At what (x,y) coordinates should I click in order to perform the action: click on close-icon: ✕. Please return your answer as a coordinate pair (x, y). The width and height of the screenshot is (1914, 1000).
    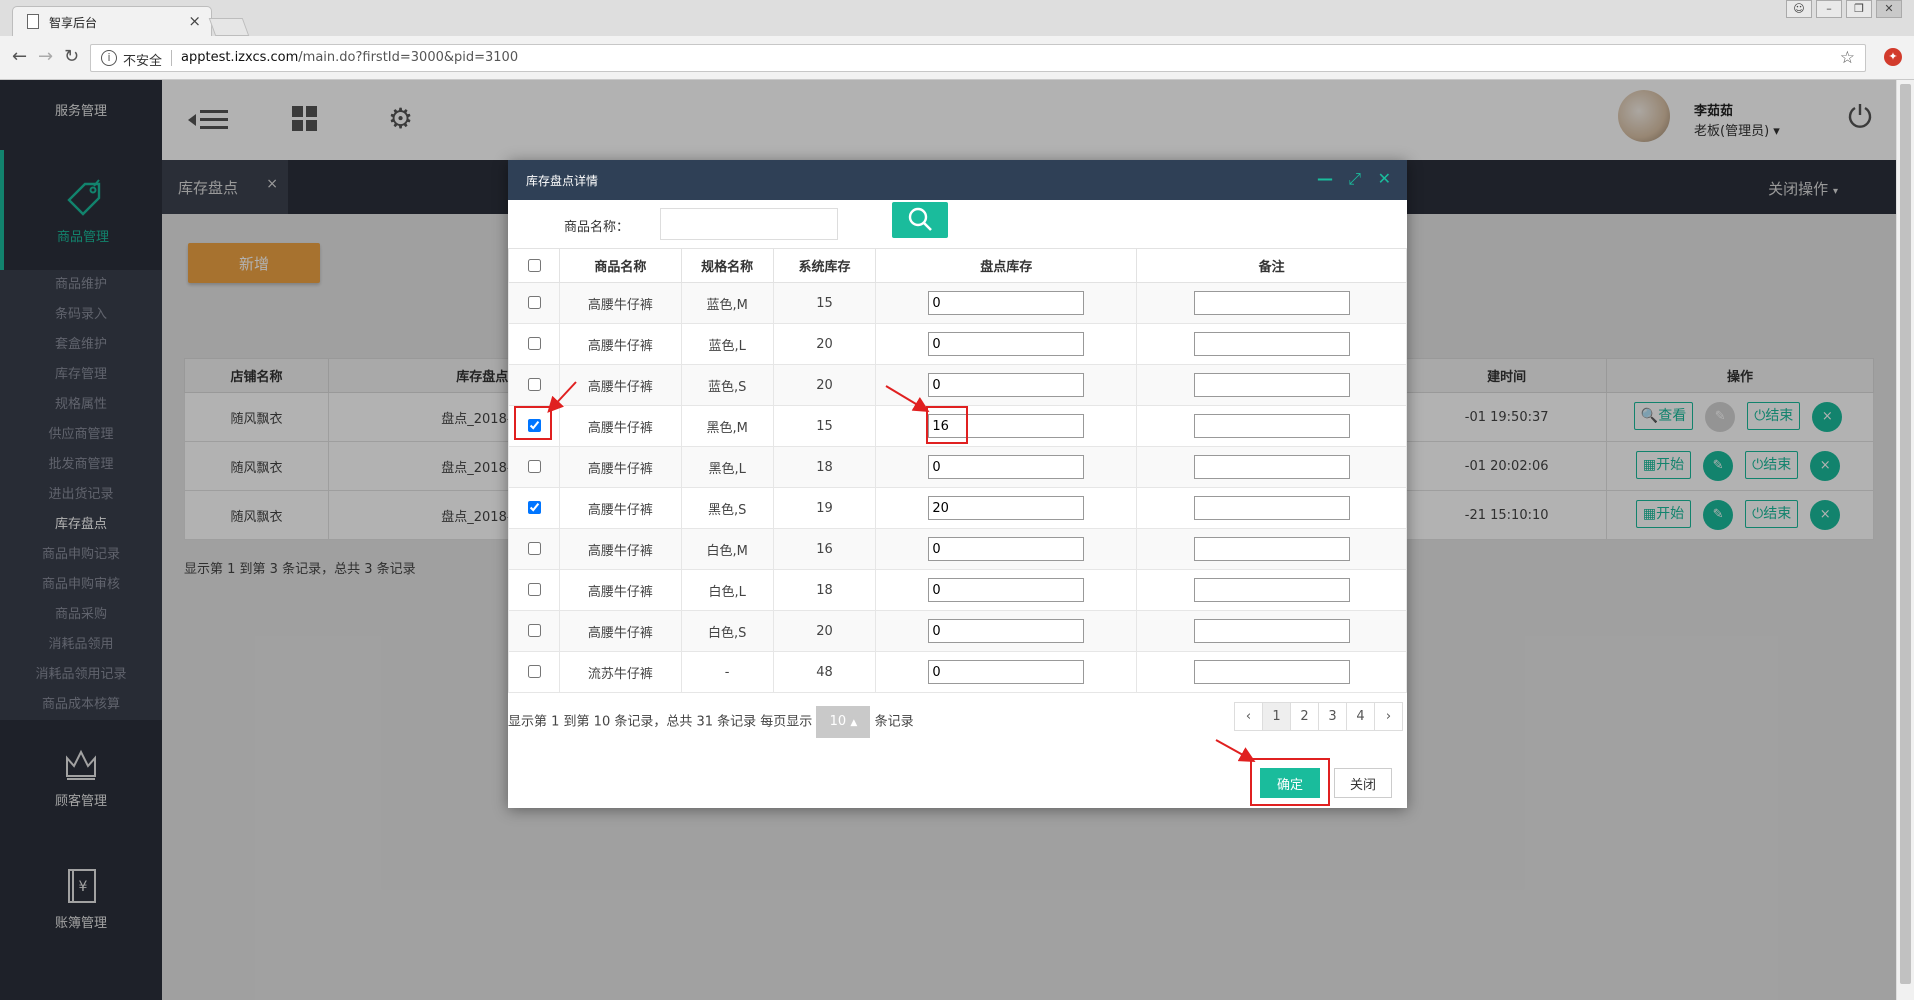
    Looking at the image, I should click on (1384, 178).